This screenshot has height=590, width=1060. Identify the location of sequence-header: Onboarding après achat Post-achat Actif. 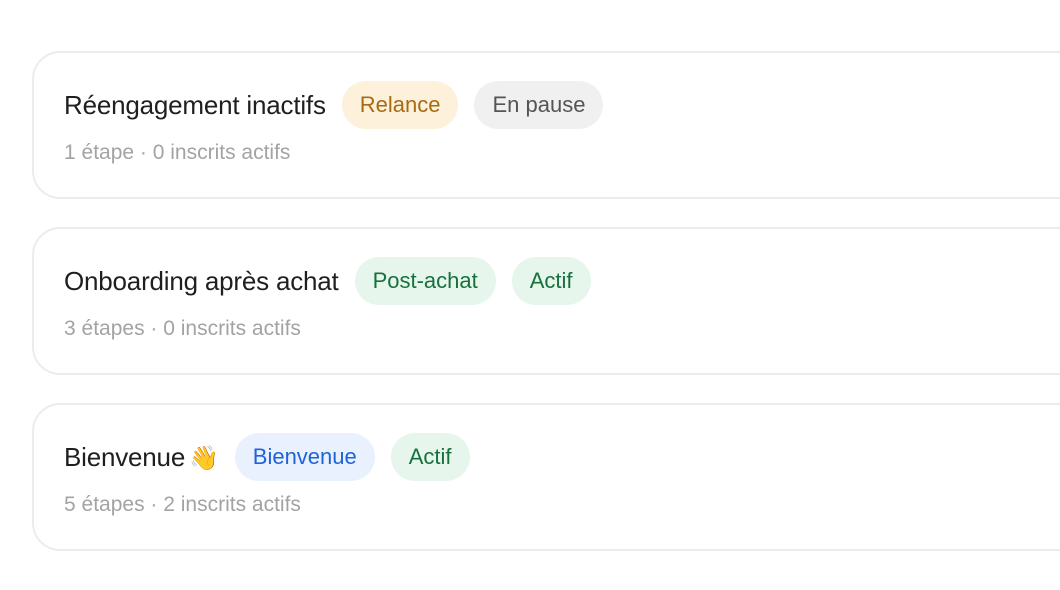
(562, 281).